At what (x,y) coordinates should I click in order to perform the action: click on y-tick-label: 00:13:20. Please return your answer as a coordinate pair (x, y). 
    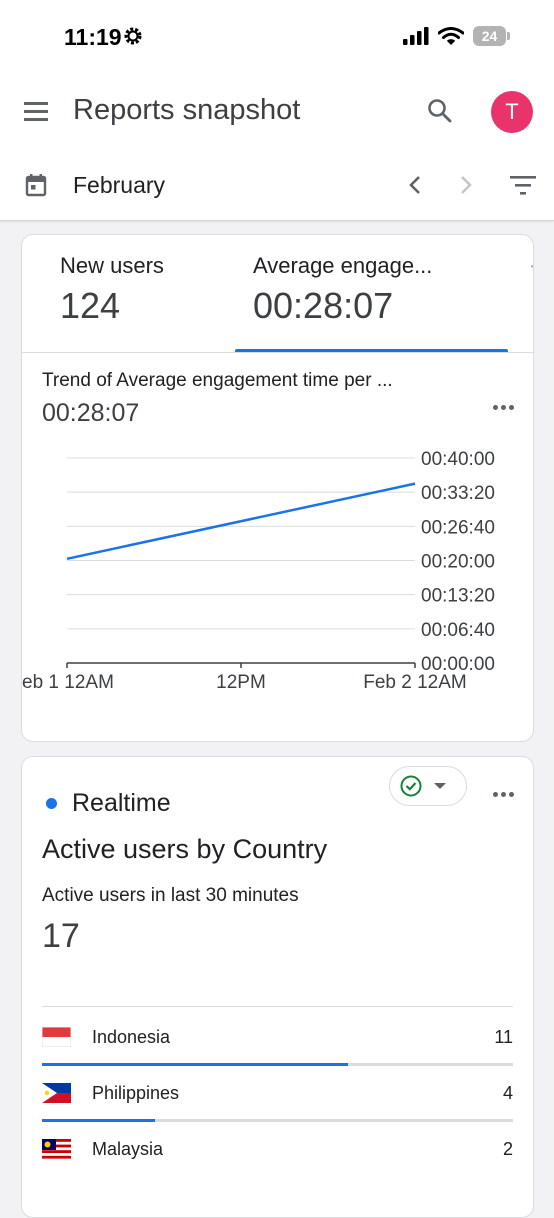
    Looking at the image, I should click on (458, 596).